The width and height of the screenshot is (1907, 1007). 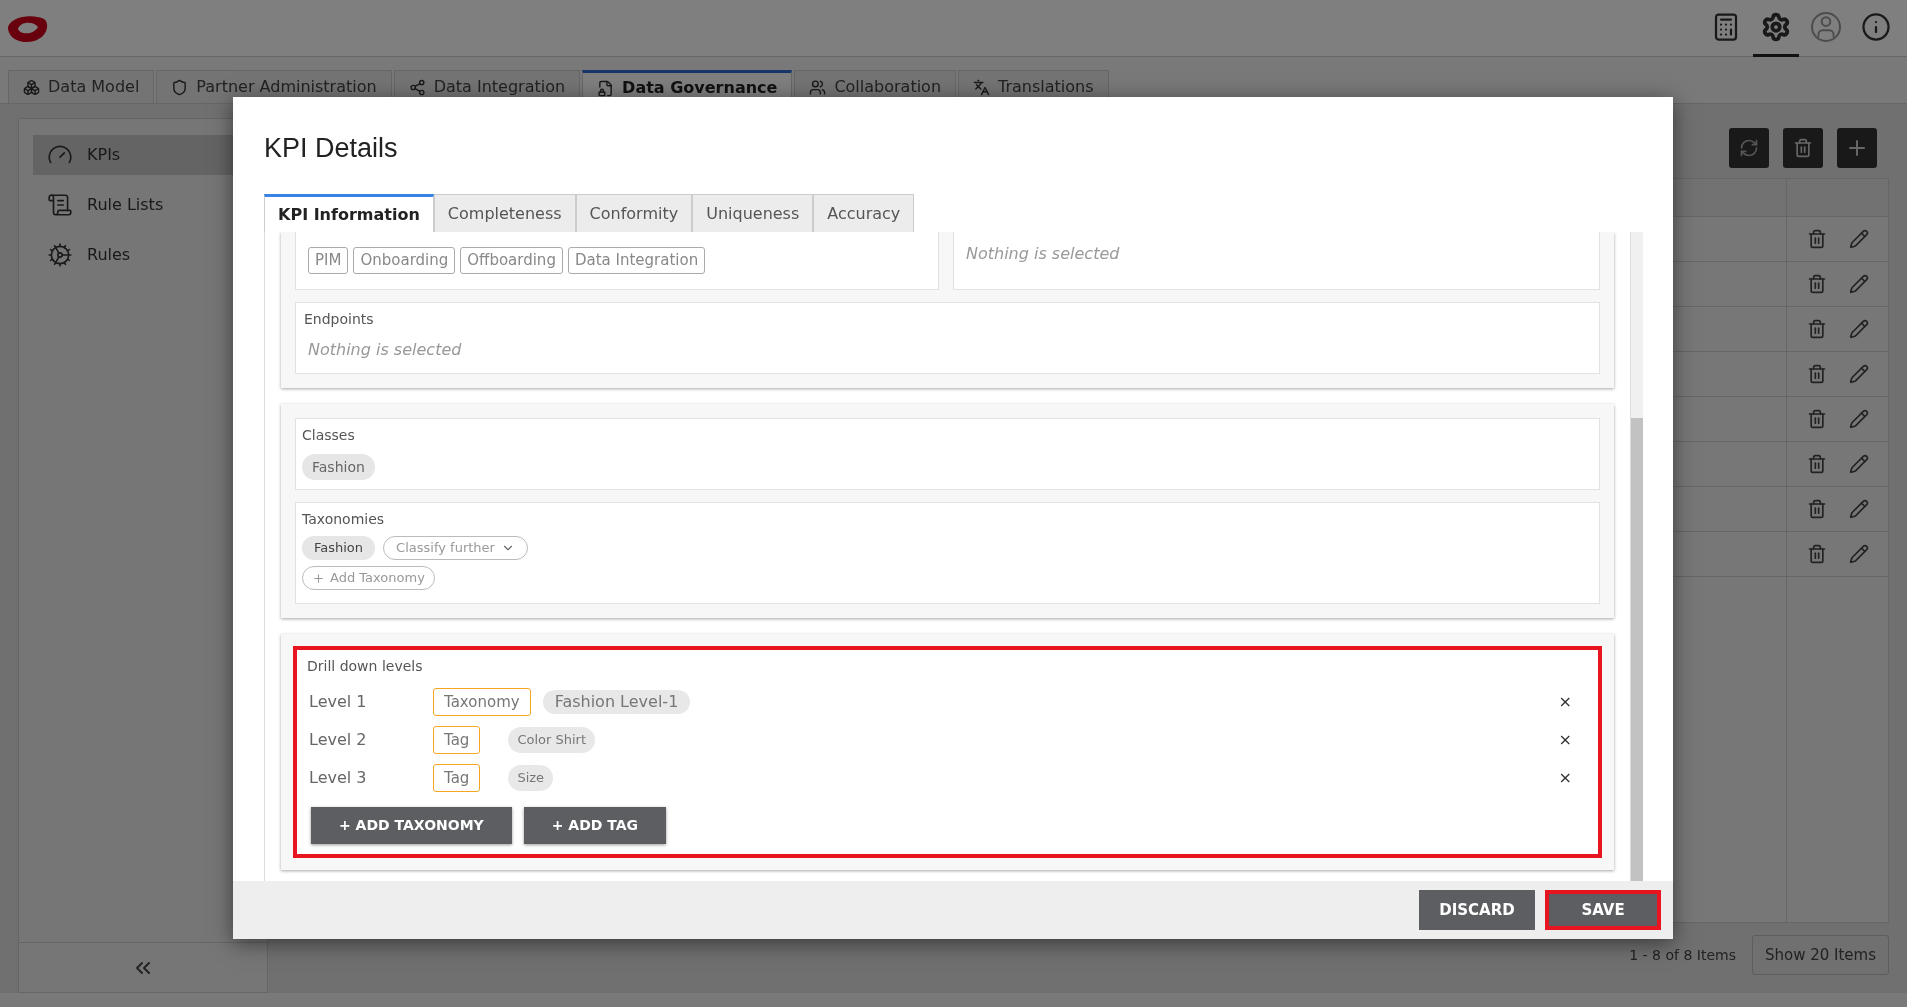 I want to click on taxonomy-tag: Fashion, so click(x=339, y=548).